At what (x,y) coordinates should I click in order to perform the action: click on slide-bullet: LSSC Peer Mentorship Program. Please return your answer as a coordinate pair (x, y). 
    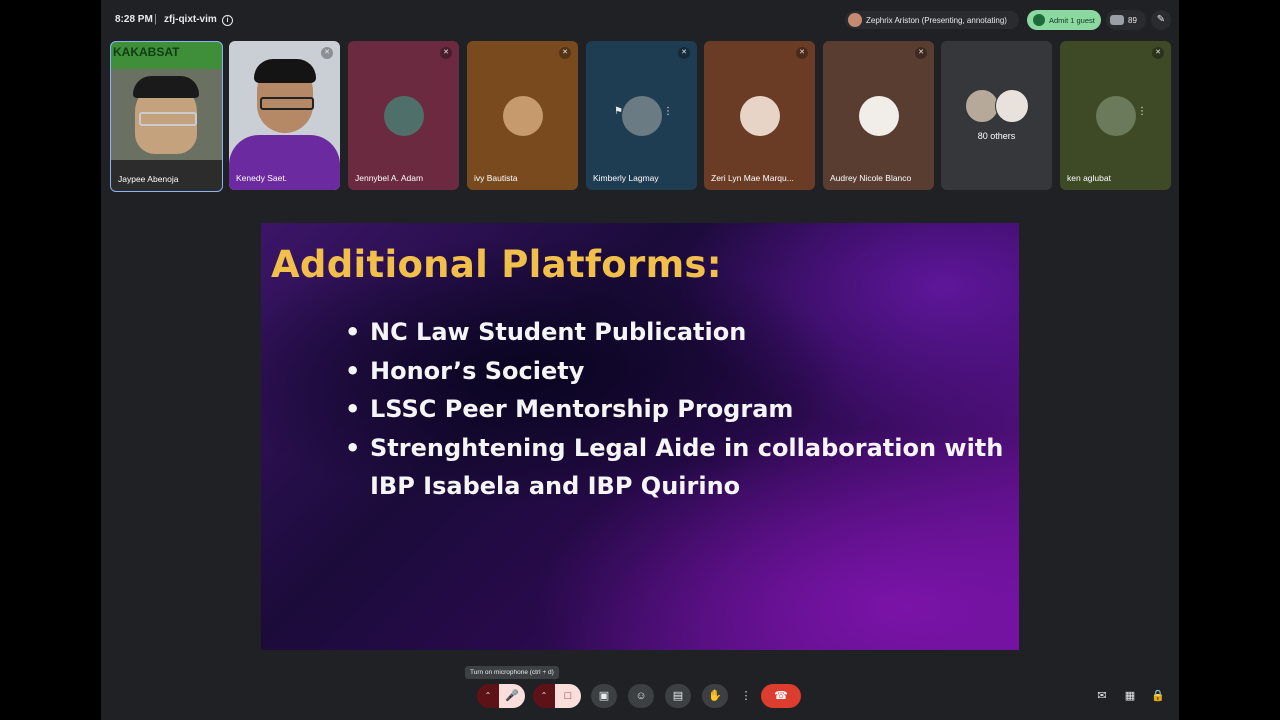
    Looking at the image, I should click on (675, 409).